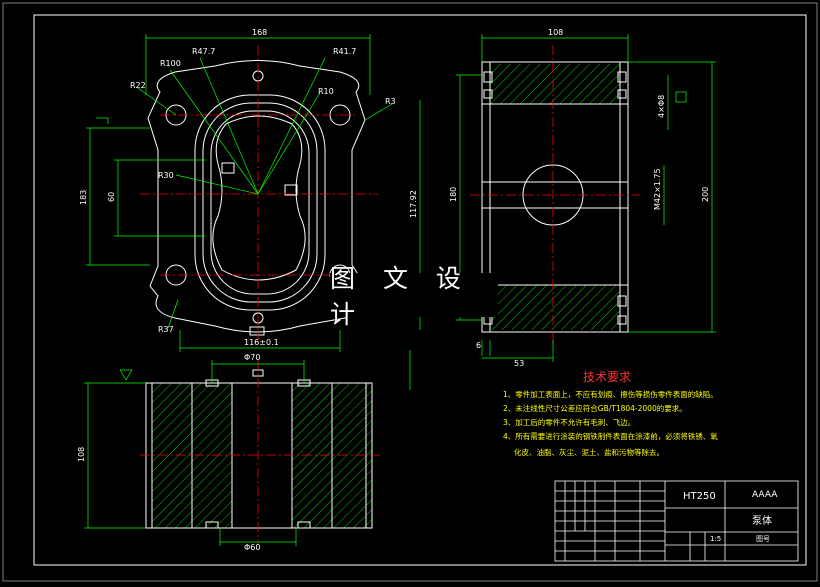 The height and width of the screenshot is (587, 820). I want to click on dim-200: 200, so click(705, 194).